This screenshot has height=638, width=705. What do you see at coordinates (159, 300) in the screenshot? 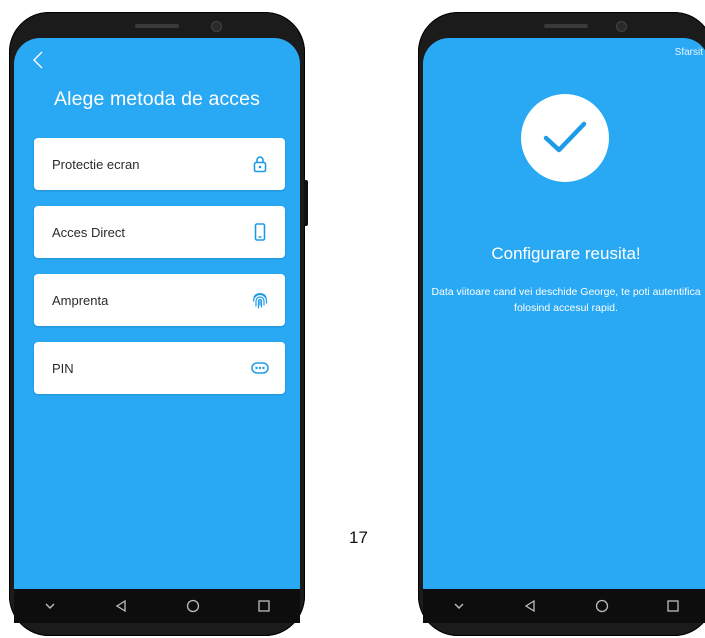
I see `option-amprenta: Amprenta` at bounding box center [159, 300].